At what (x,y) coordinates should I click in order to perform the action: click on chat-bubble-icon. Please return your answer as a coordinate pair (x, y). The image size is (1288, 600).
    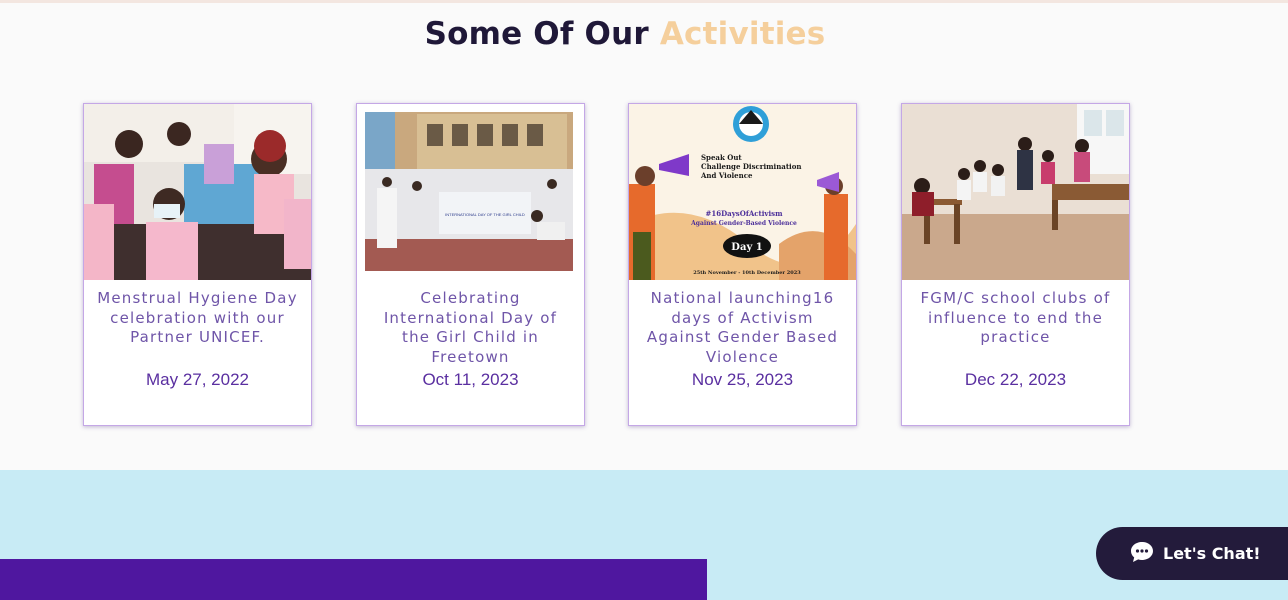
    Looking at the image, I should click on (1142, 554).